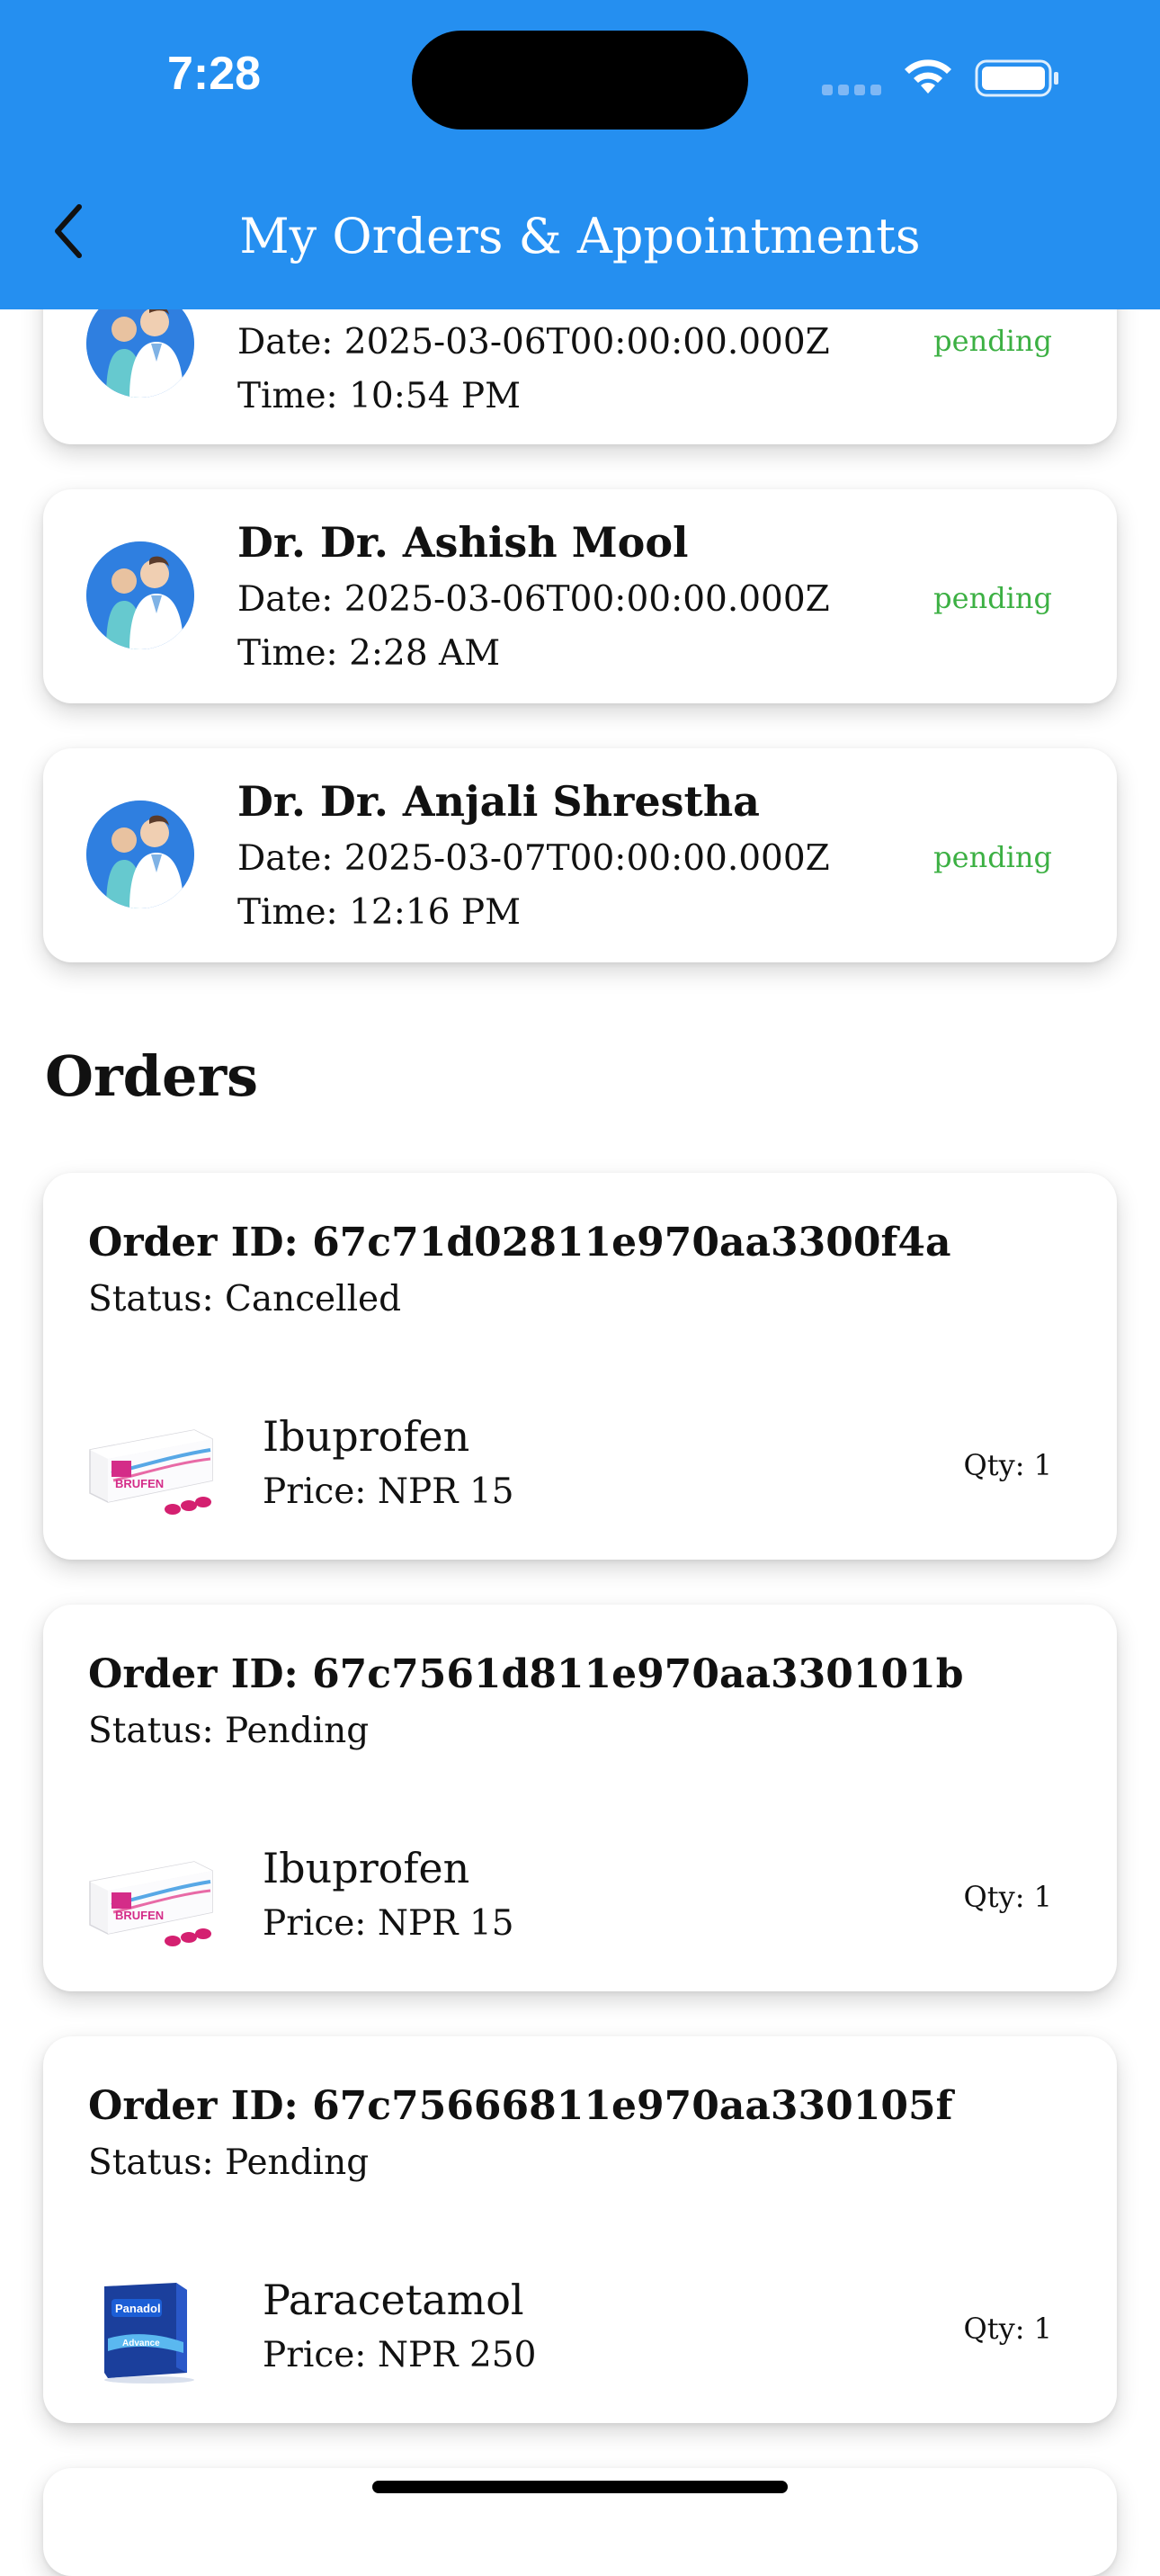  Describe the element at coordinates (138, 2308) in the screenshot. I see `svg-text: Panadol` at that location.